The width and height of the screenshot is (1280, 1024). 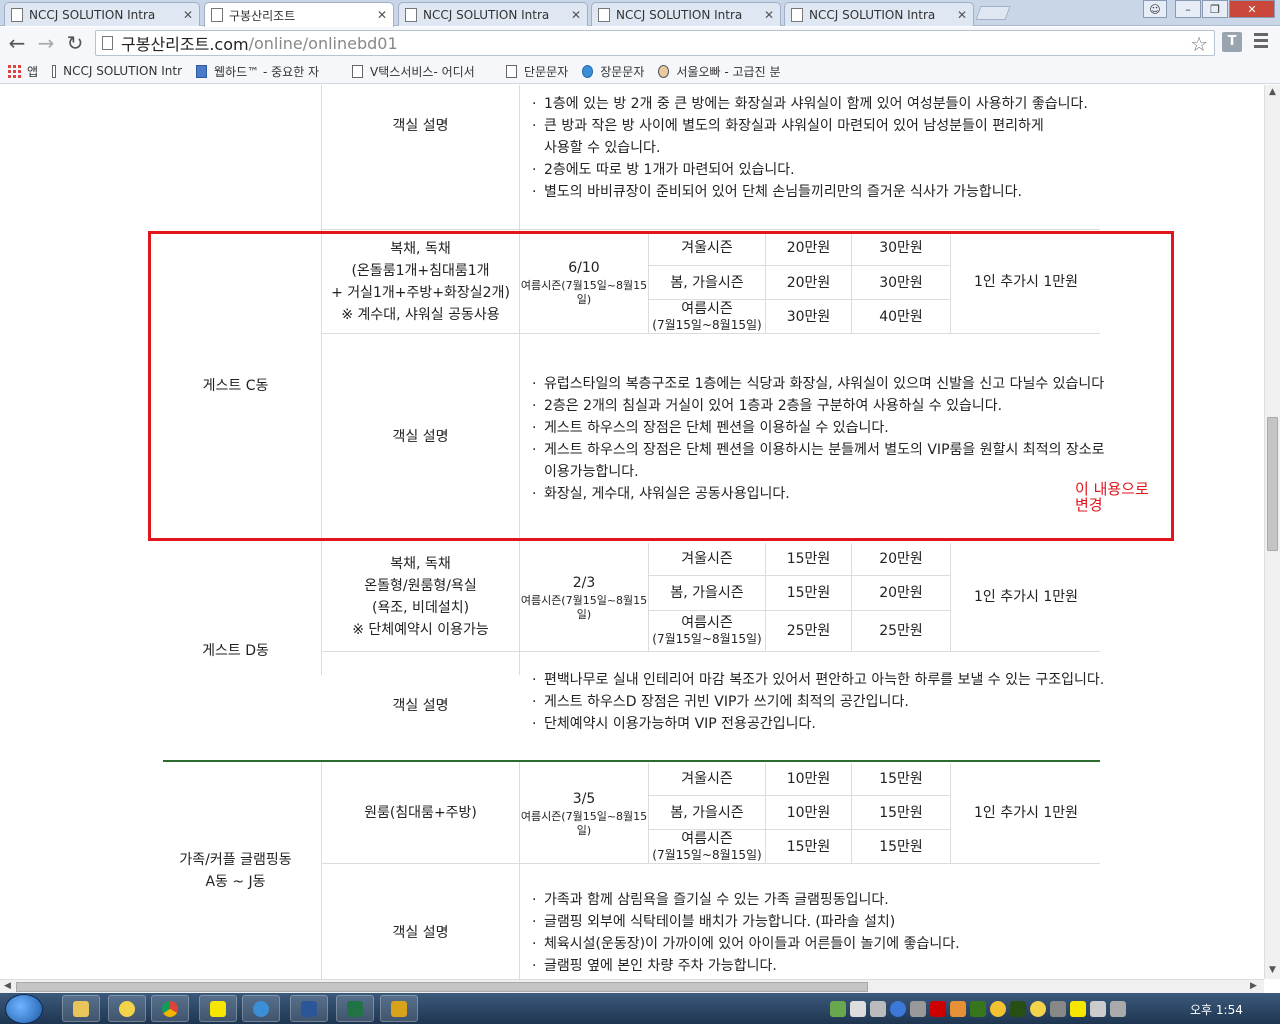 What do you see at coordinates (898, 1008) in the screenshot?
I see `help-icon` at bounding box center [898, 1008].